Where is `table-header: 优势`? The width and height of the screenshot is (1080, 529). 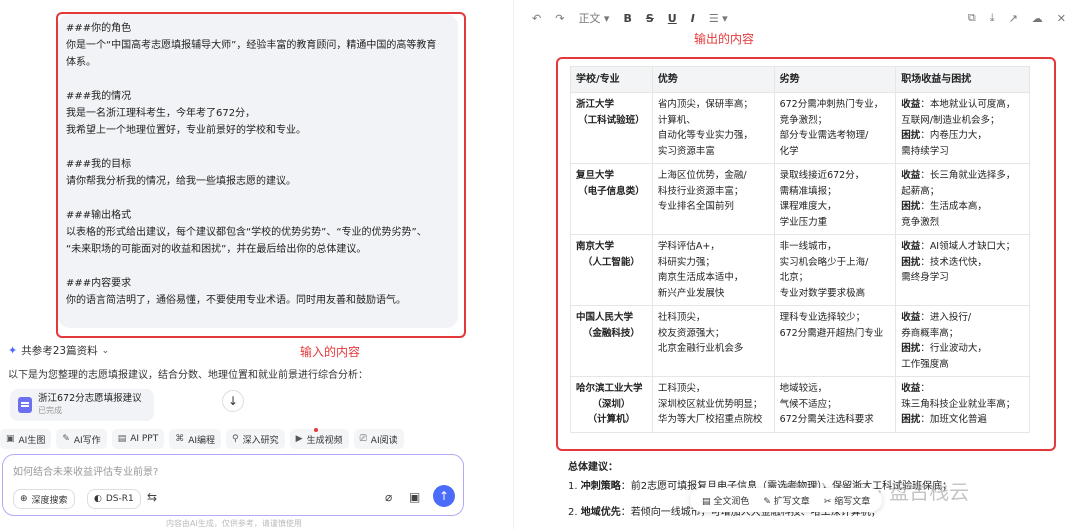
table-header: 优势 is located at coordinates (713, 79).